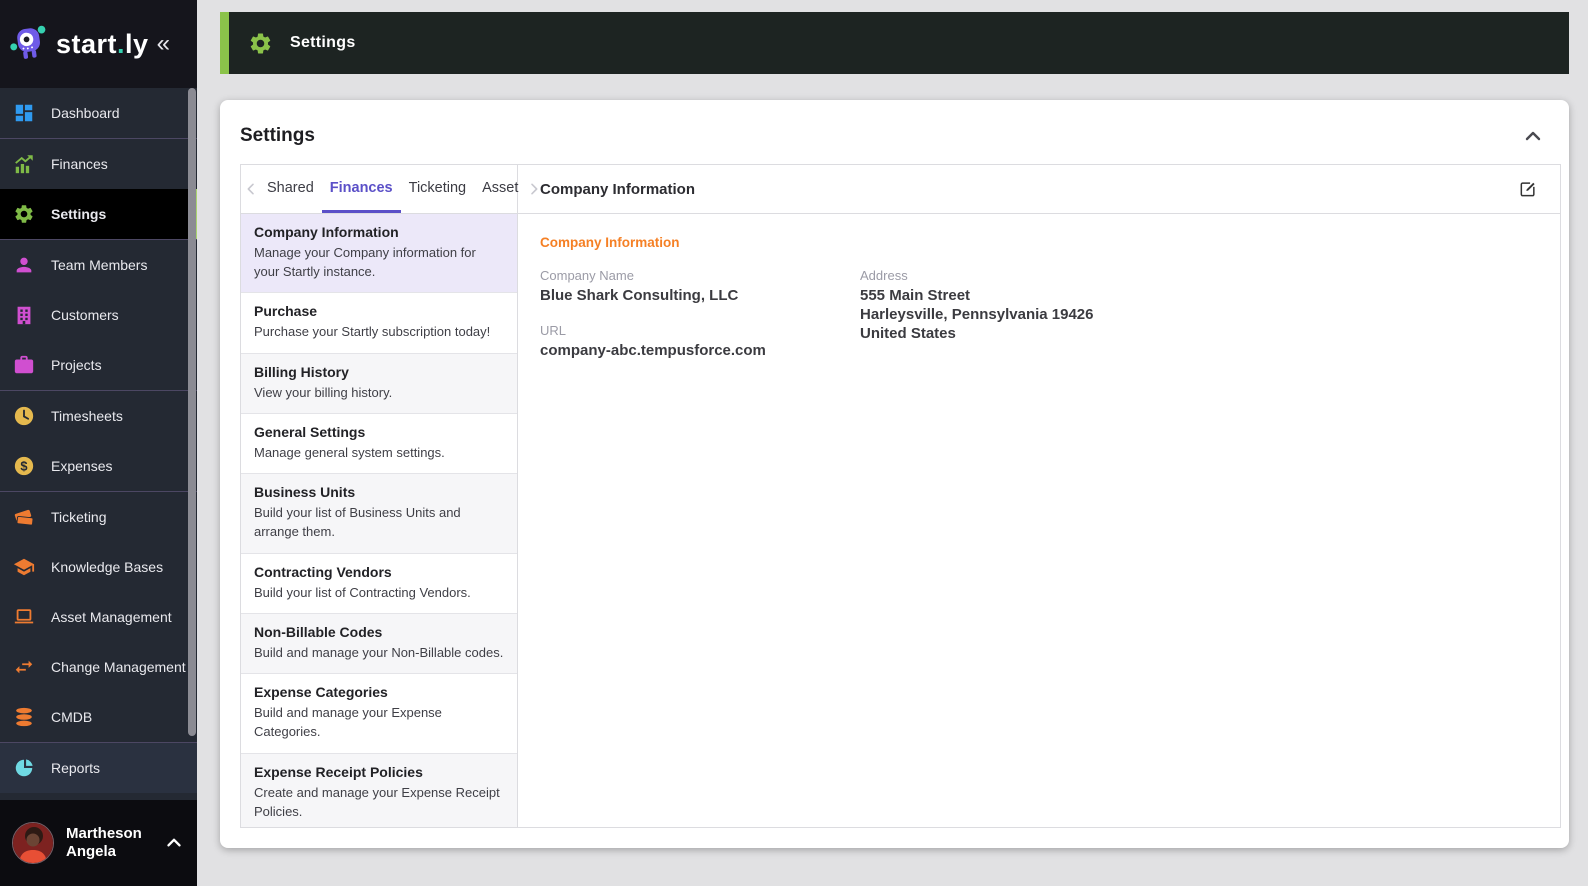 The image size is (1588, 886). I want to click on sidebar-item-timesheets: Timesheets, so click(98, 416).